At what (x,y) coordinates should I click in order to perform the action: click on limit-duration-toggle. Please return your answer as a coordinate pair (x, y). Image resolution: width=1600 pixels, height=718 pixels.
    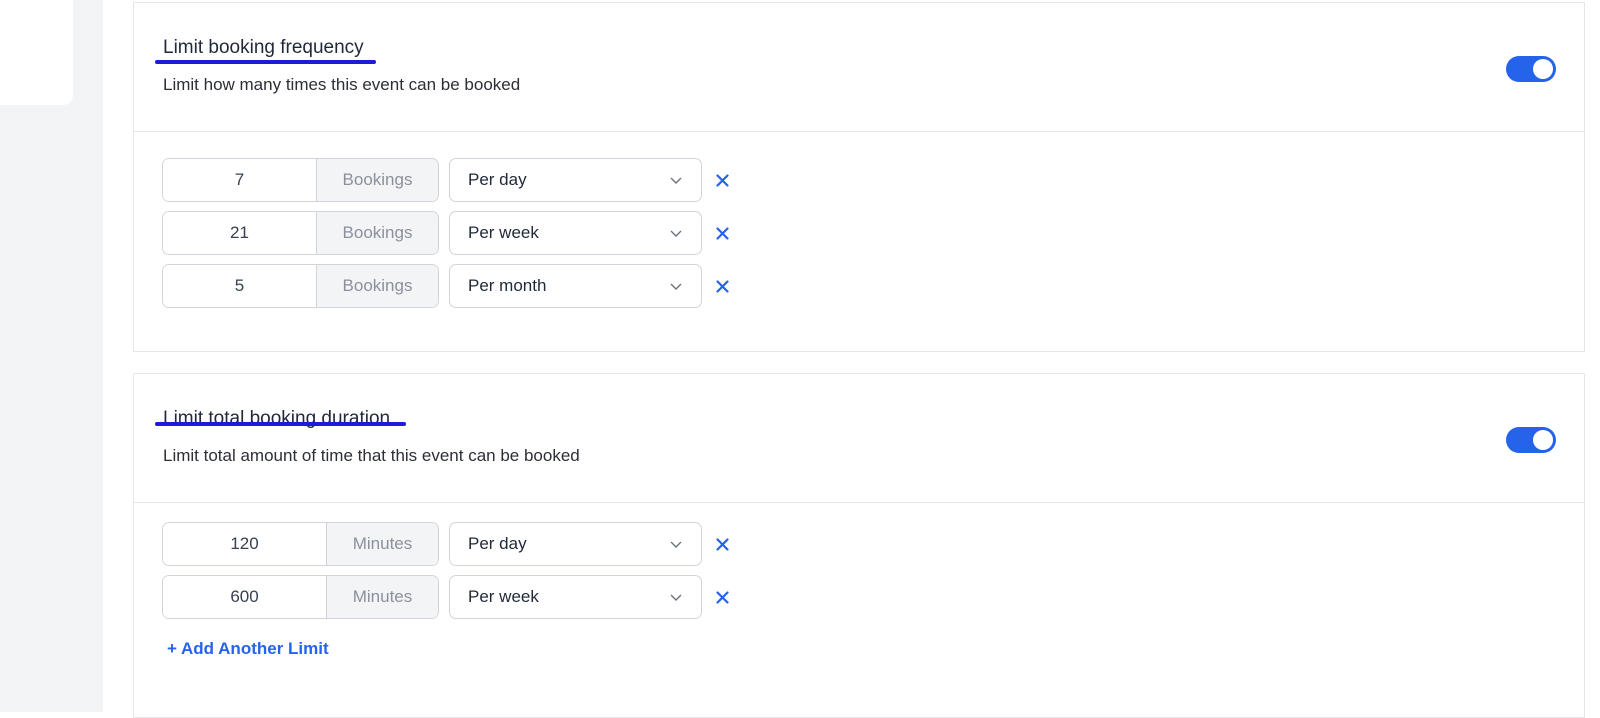
    Looking at the image, I should click on (1531, 440).